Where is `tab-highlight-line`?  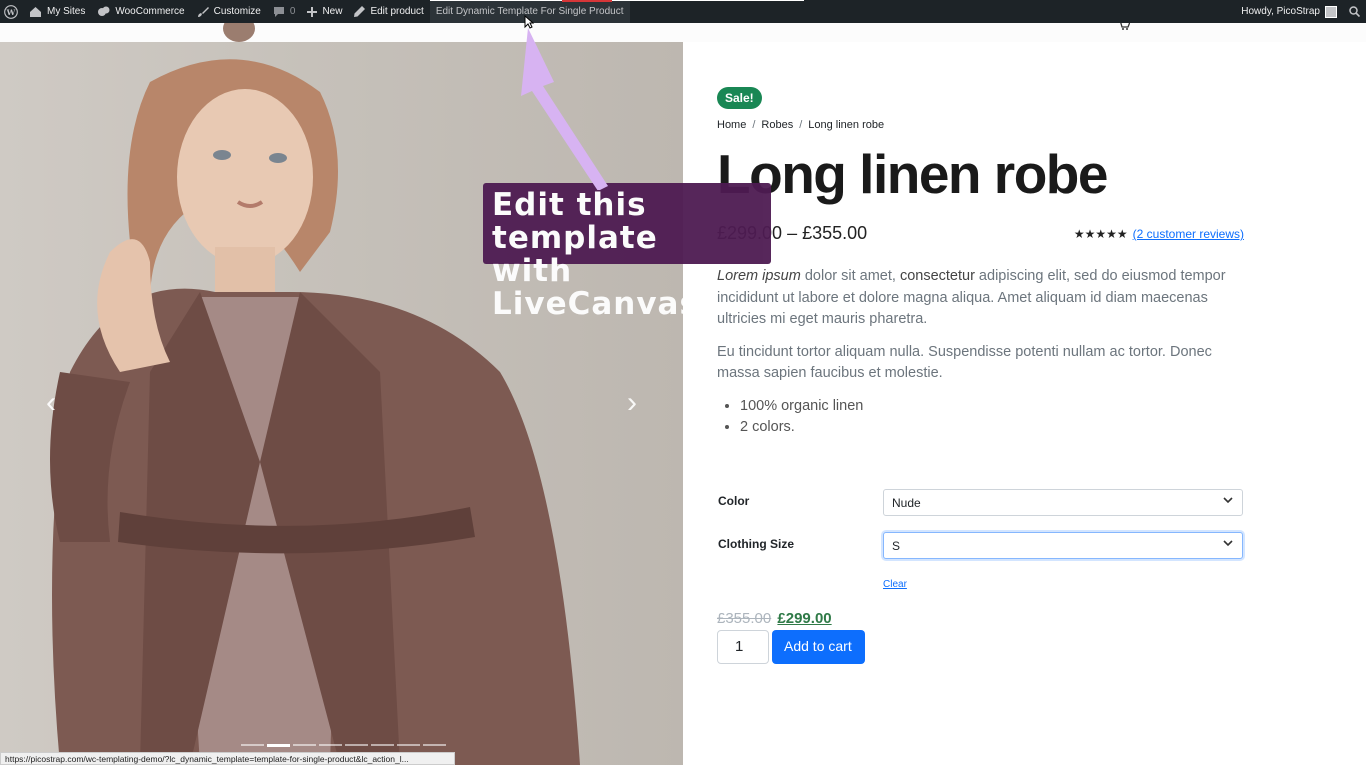 tab-highlight-line is located at coordinates (617, 0).